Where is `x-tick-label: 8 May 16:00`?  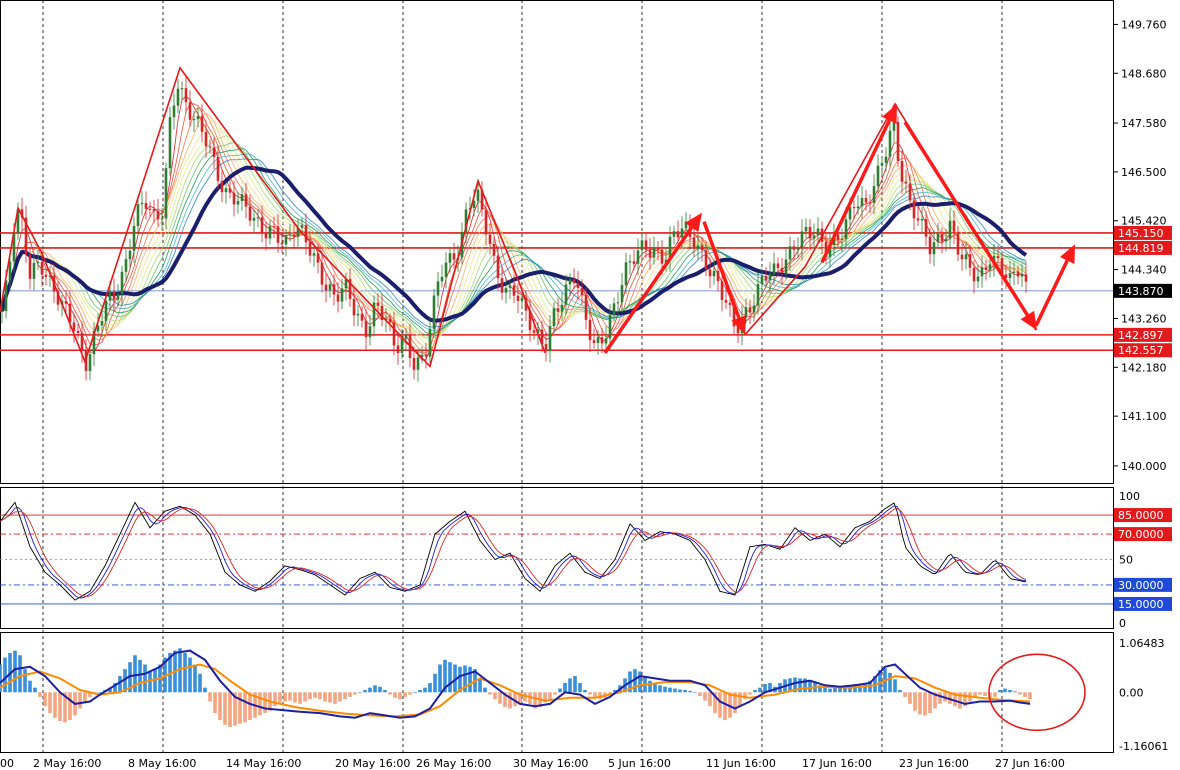 x-tick-label: 8 May 16:00 is located at coordinates (162, 763).